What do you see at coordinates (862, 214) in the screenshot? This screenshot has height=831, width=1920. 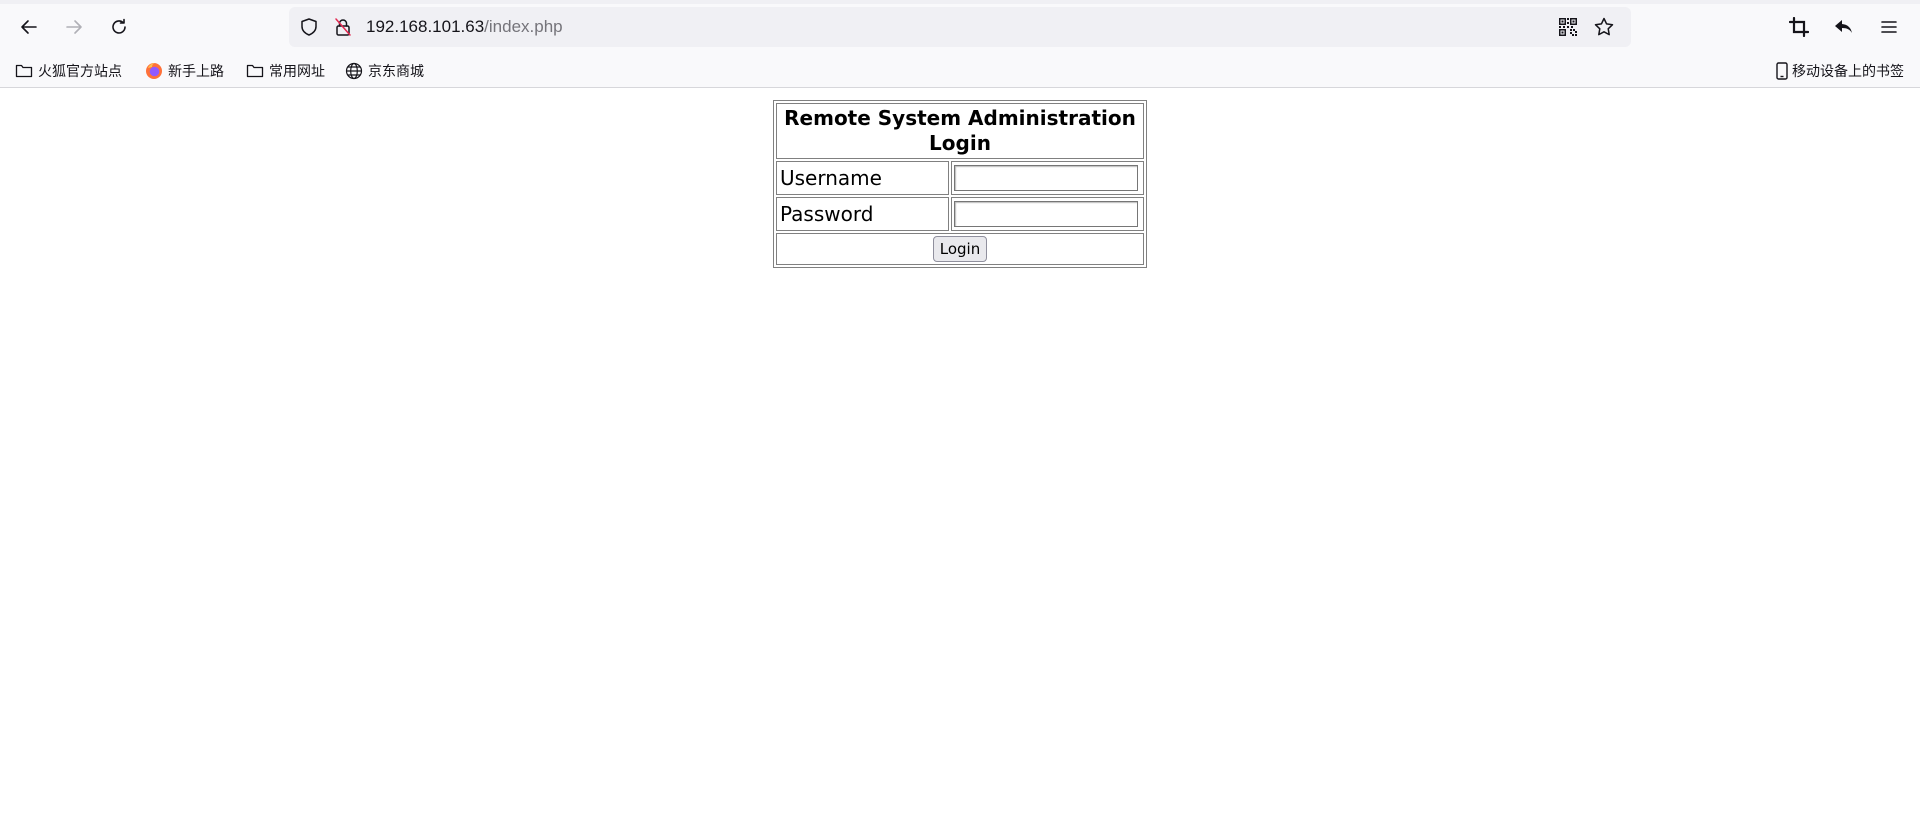 I see `password-label: Password` at bounding box center [862, 214].